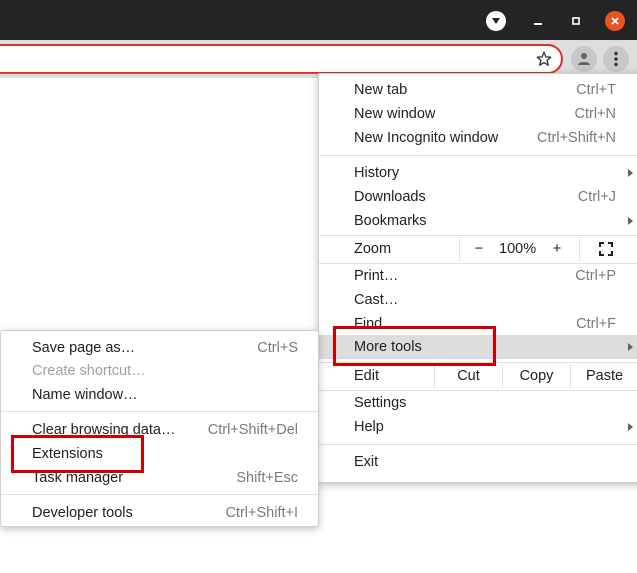 This screenshot has width=637, height=573. What do you see at coordinates (557, 249) in the screenshot?
I see `zoom-in-button: +` at bounding box center [557, 249].